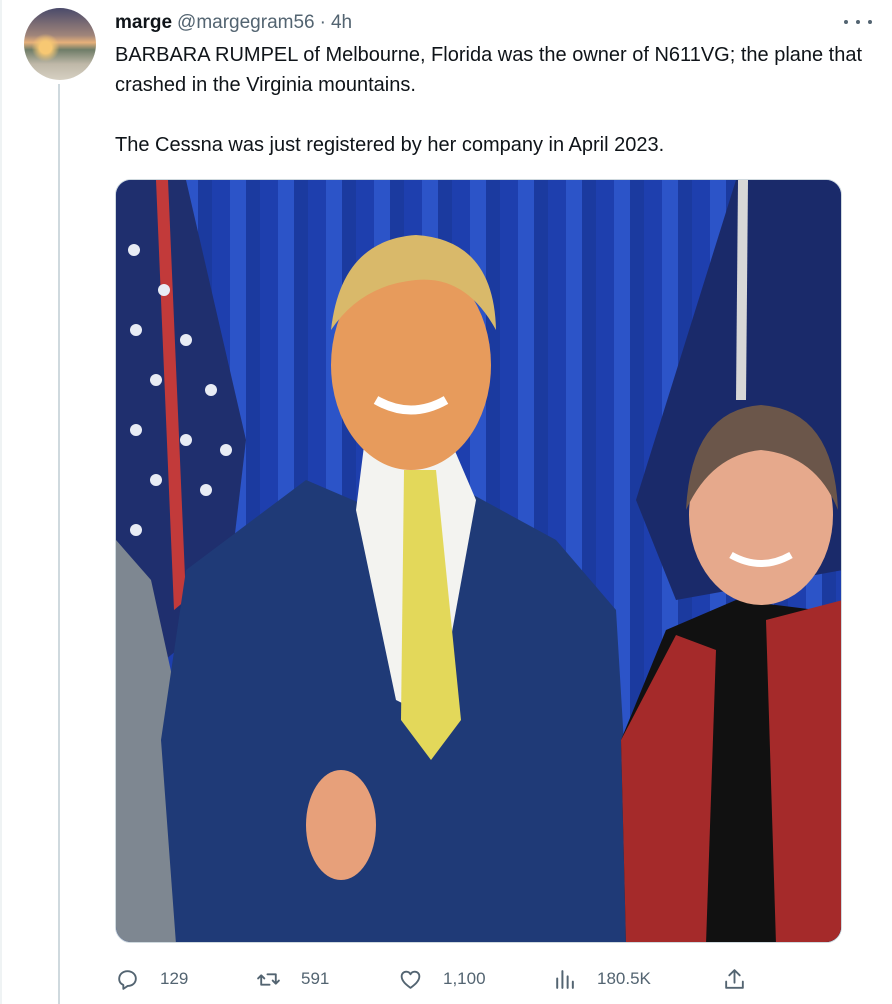  Describe the element at coordinates (742, 290) in the screenshot. I see `flag-pole-cord` at that location.